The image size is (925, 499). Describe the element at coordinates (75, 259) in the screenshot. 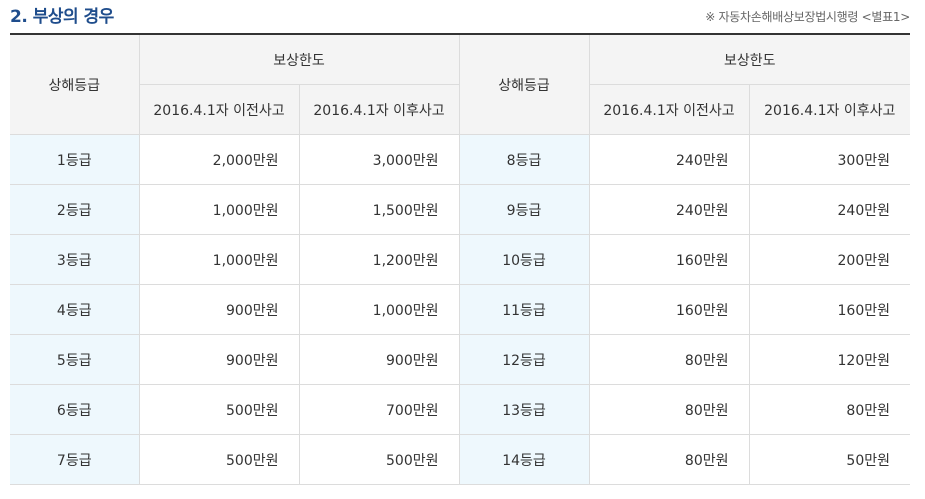

I see `grade-cell: 3등급` at that location.